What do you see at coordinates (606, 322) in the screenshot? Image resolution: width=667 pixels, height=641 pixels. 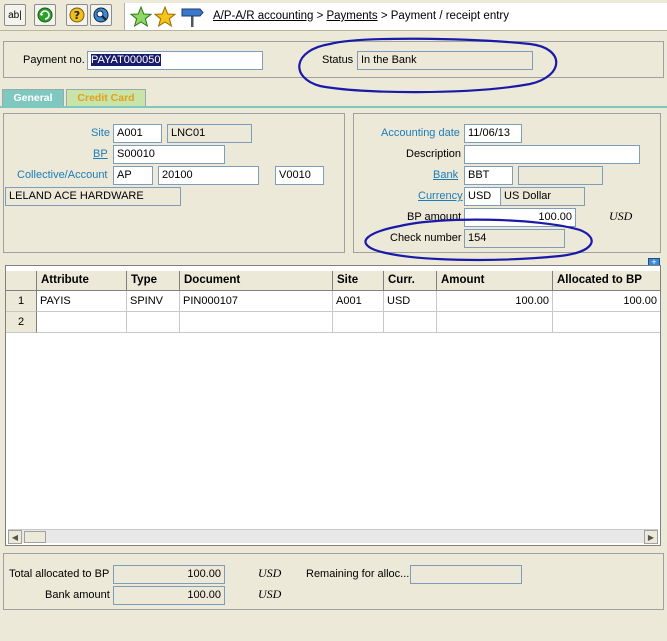 I see `cell-allocated-to-bp` at bounding box center [606, 322].